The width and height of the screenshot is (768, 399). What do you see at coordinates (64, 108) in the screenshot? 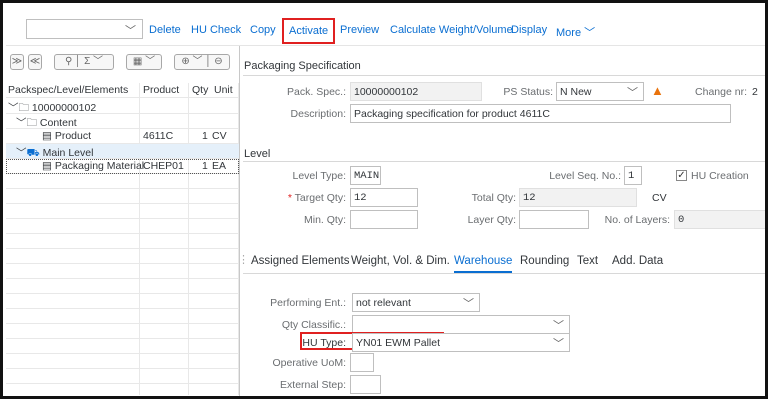
I see `tree-node-label: 10000000102` at bounding box center [64, 108].